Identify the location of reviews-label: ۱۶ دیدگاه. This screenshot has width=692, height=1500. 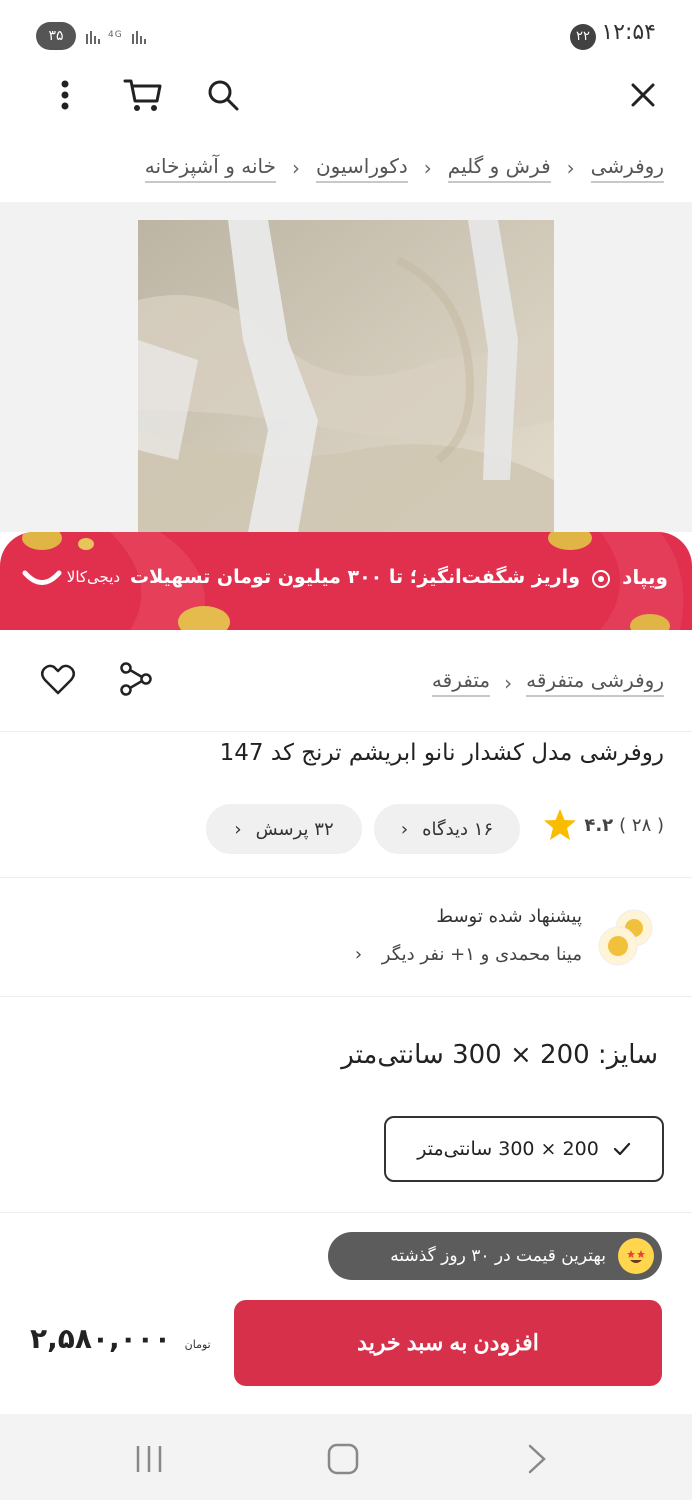
(458, 829).